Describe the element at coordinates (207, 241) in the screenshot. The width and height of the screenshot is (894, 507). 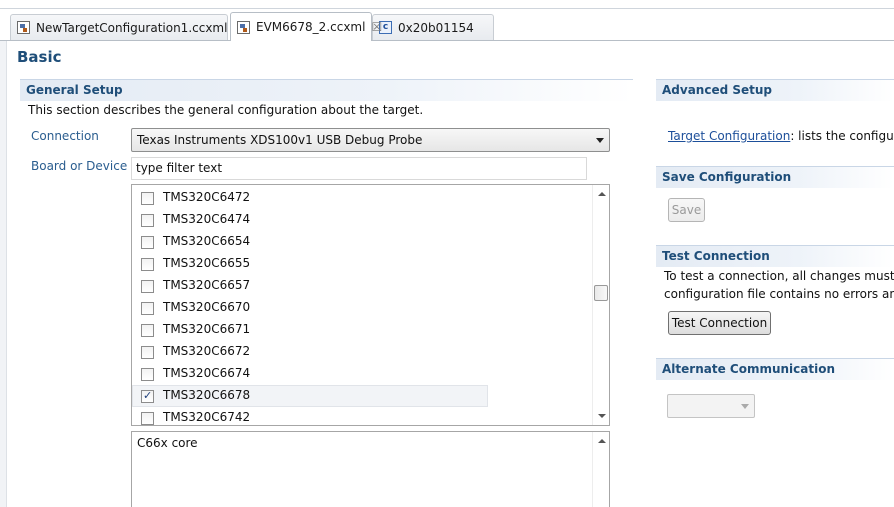
I see `device-name: TMS320C6654` at that location.